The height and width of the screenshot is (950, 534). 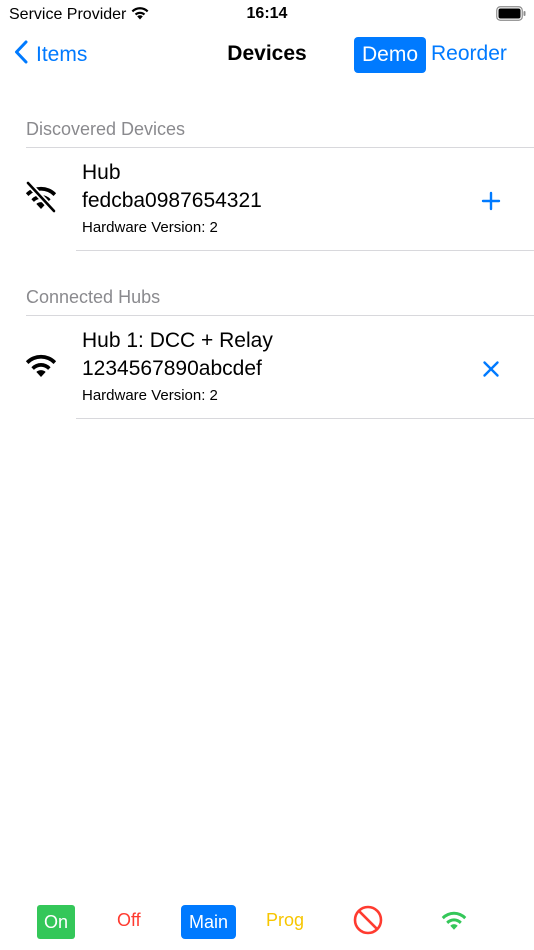 I want to click on wifi-off-icon, so click(x=41, y=199).